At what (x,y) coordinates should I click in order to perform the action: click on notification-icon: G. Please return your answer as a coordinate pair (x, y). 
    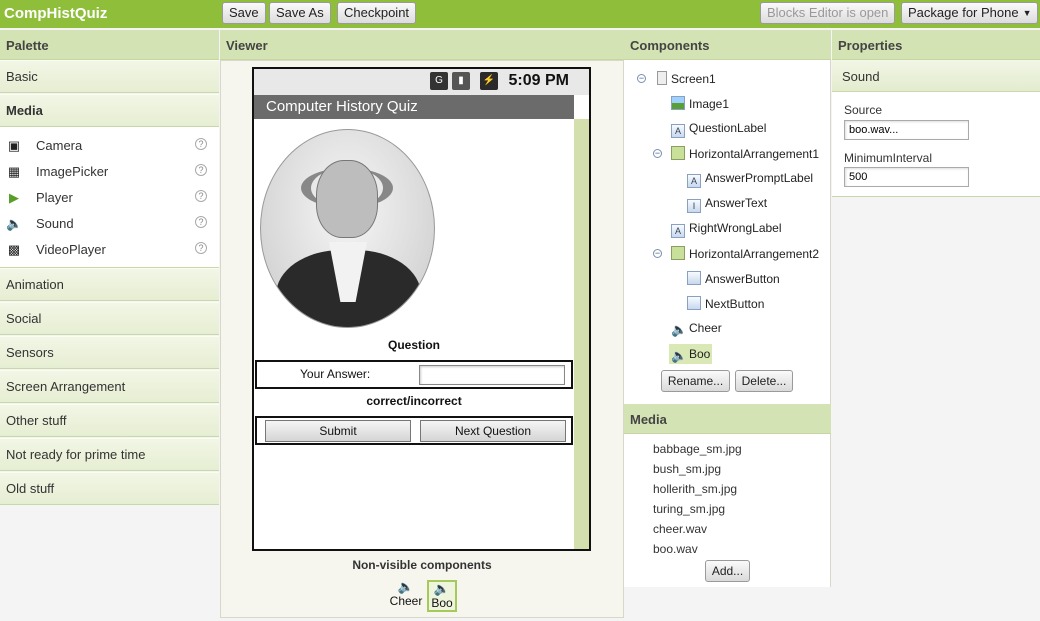
    Looking at the image, I should click on (439, 81).